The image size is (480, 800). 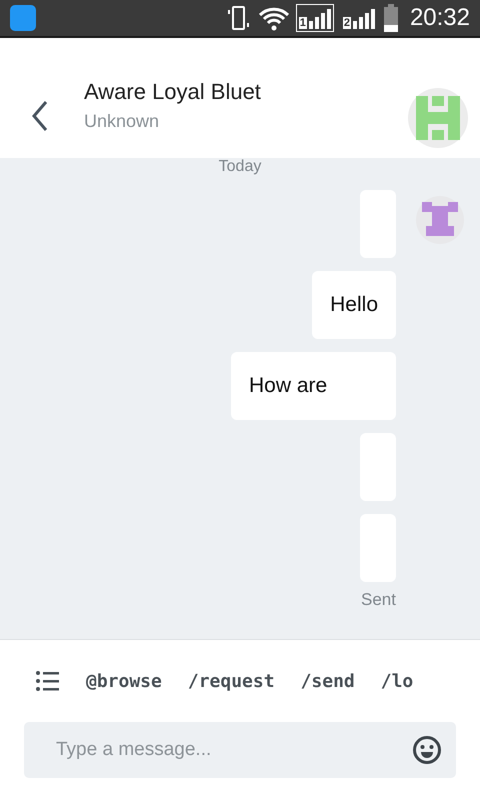 What do you see at coordinates (239, 18) in the screenshot?
I see `vibrate-icon` at bounding box center [239, 18].